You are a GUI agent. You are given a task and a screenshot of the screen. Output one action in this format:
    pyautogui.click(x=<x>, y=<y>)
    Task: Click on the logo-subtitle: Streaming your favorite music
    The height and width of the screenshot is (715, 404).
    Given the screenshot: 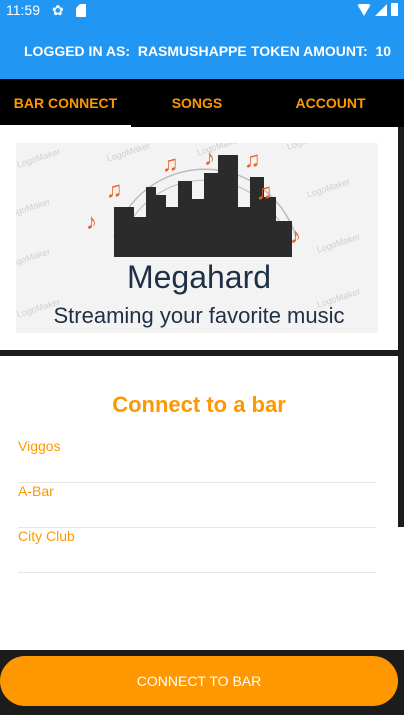 What is the action you would take?
    pyautogui.click(x=199, y=315)
    